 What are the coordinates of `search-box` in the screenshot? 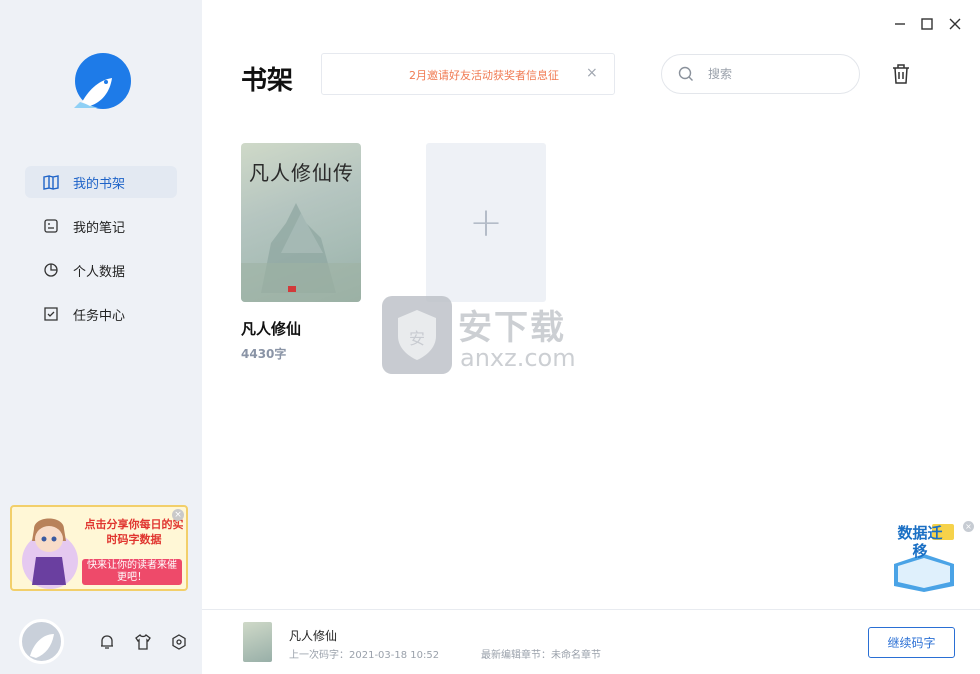 It's located at (760, 74).